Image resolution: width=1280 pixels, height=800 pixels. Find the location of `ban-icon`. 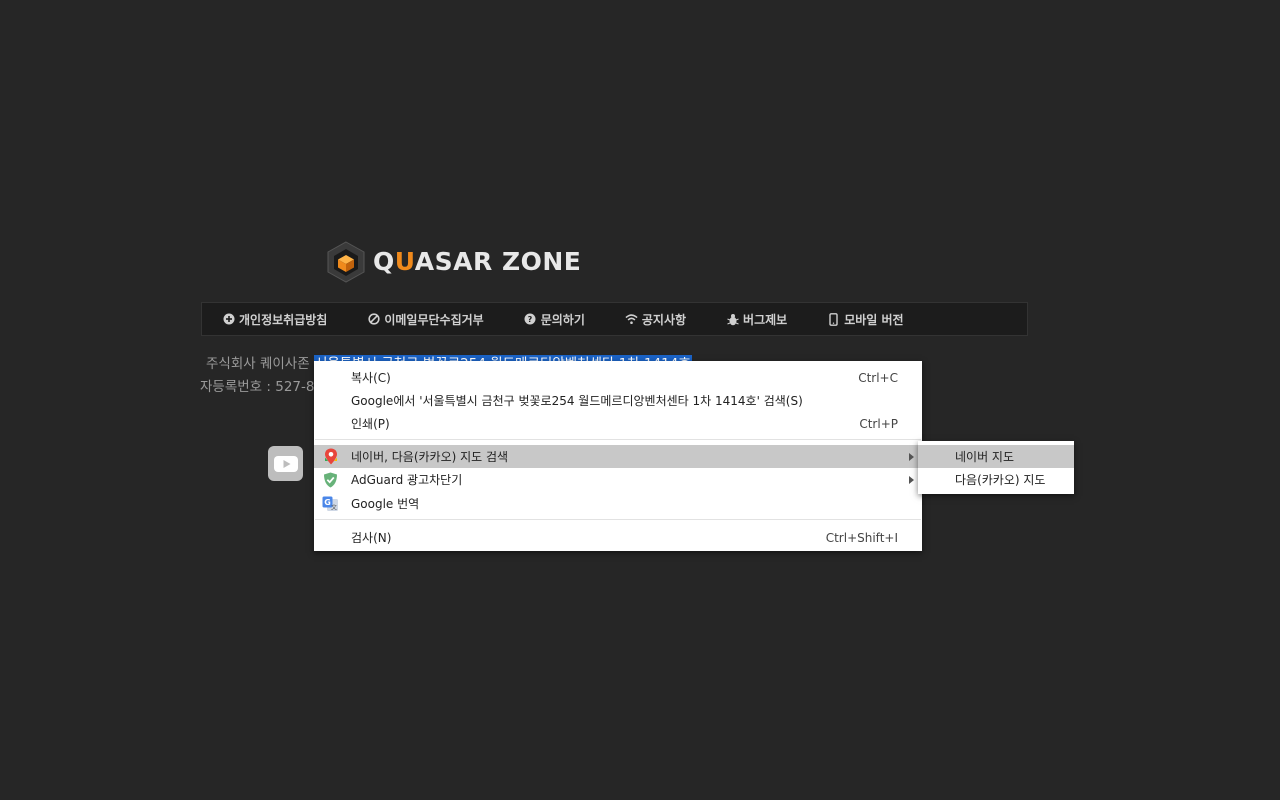

ban-icon is located at coordinates (373, 319).